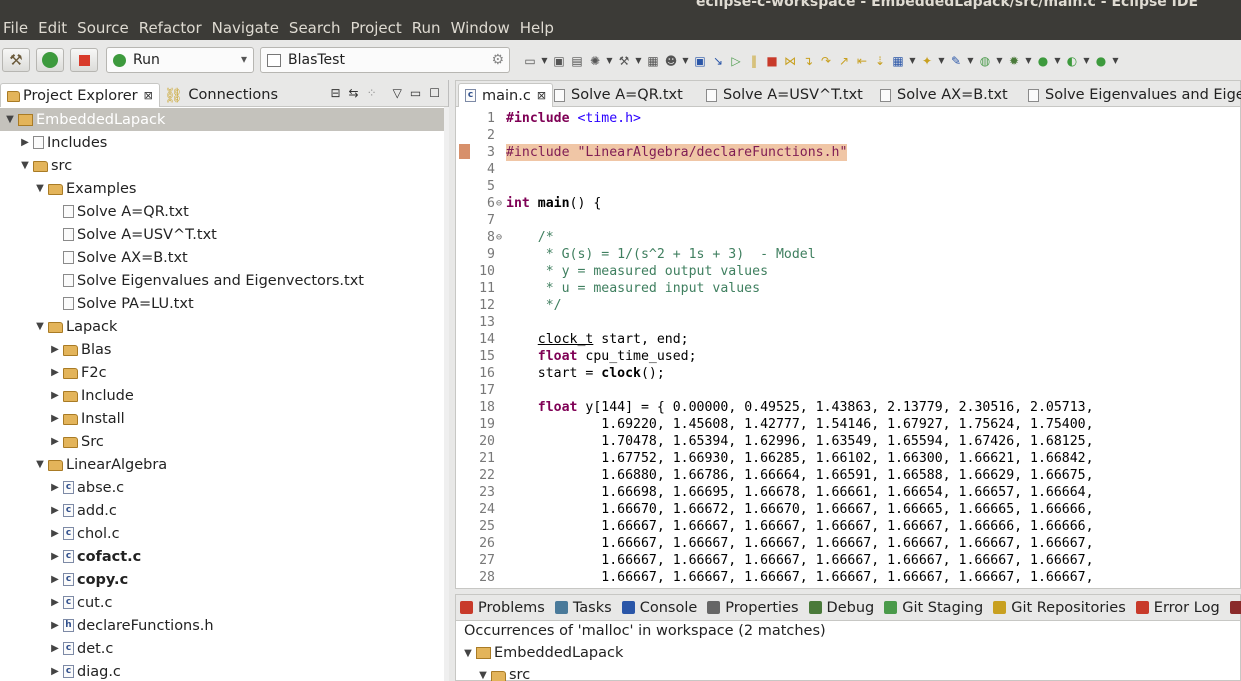 This screenshot has height=681, width=1241. I want to click on fold-toggle-icon: ⊖, so click(499, 237).